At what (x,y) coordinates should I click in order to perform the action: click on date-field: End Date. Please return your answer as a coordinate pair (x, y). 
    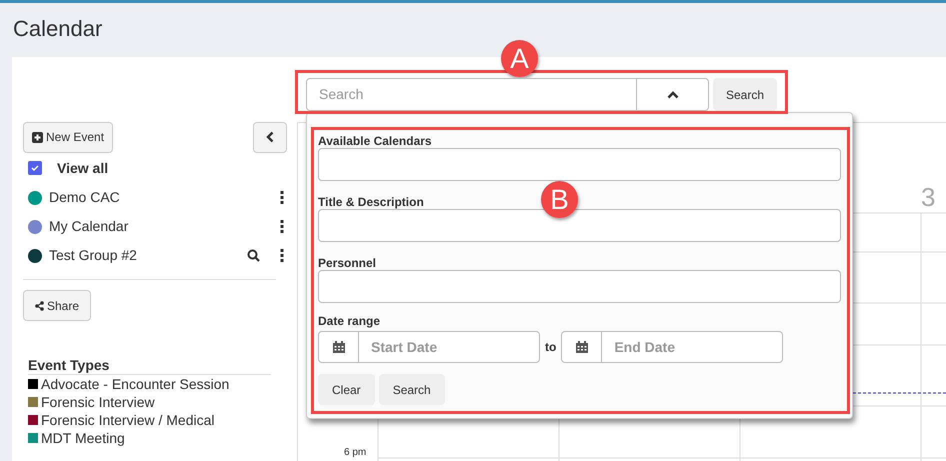
    Looking at the image, I should click on (693, 347).